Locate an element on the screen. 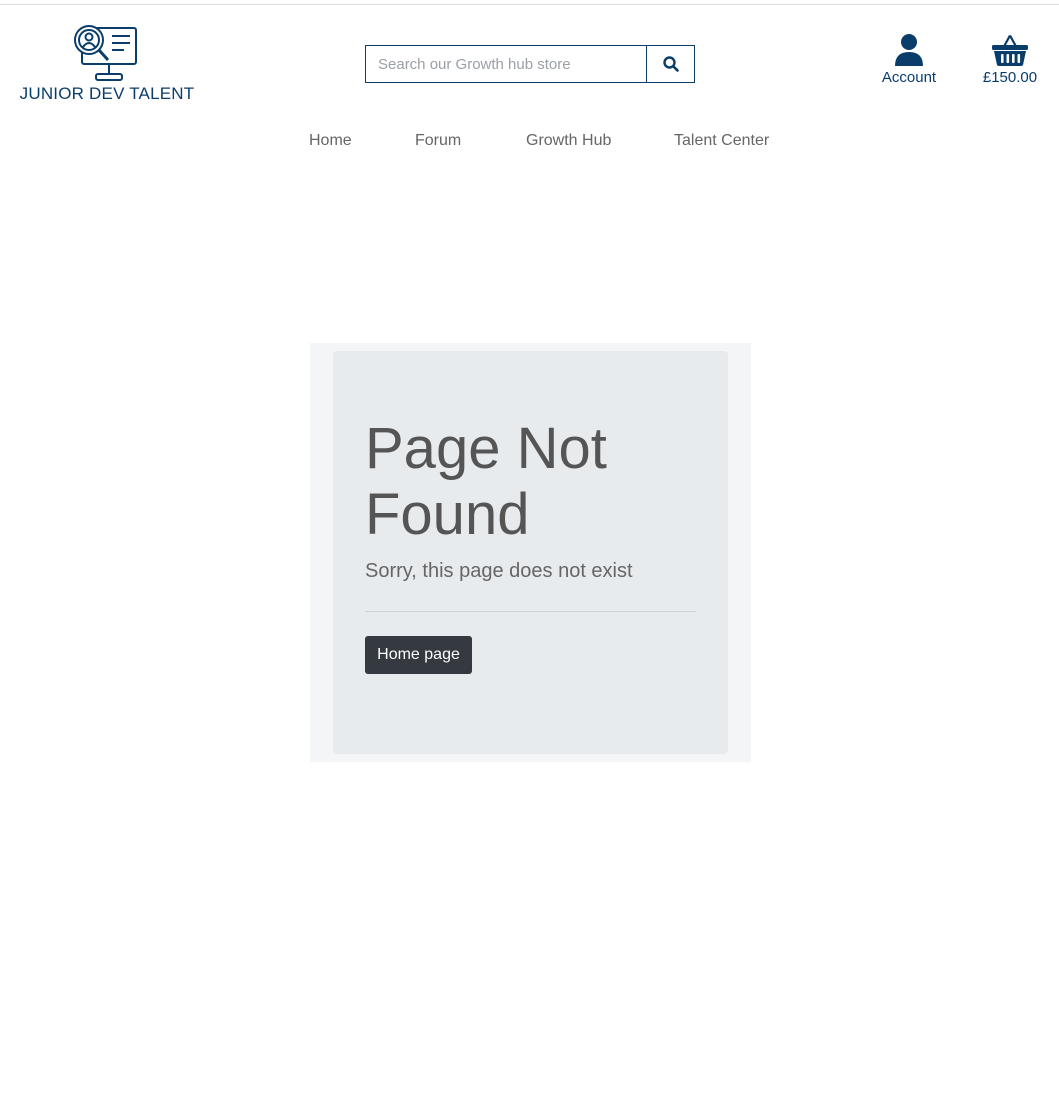  account-label: Account is located at coordinates (909, 77).